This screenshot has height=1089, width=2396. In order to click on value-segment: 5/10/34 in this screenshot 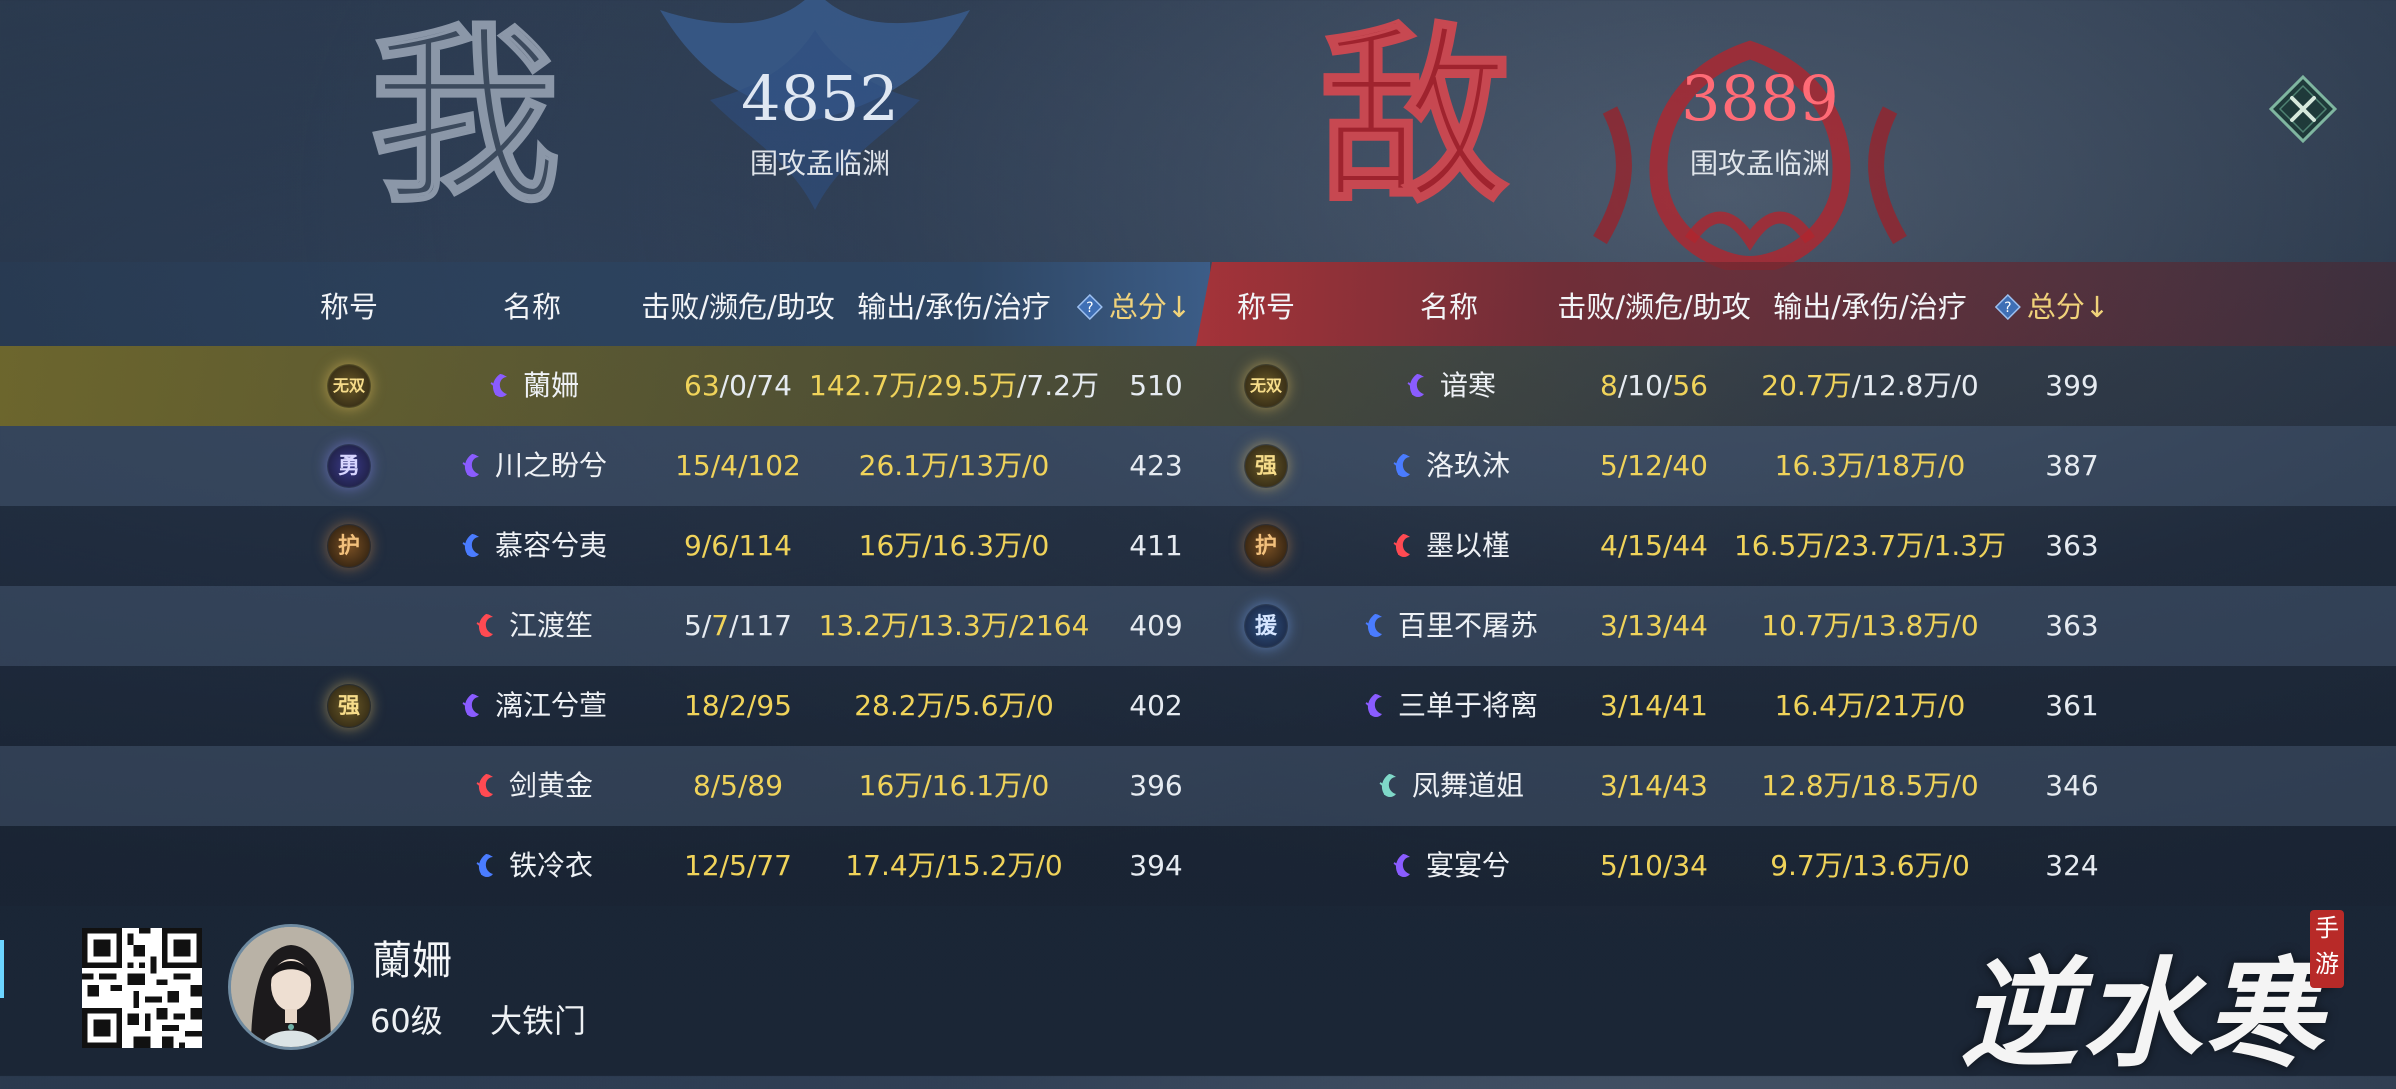, I will do `click(1654, 865)`.